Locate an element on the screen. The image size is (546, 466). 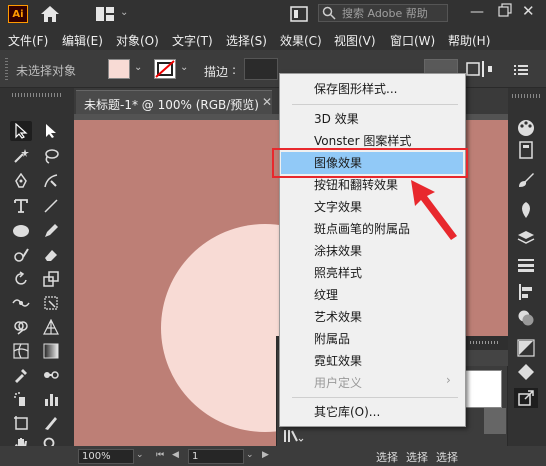
search-icon is located at coordinates (329, 14).